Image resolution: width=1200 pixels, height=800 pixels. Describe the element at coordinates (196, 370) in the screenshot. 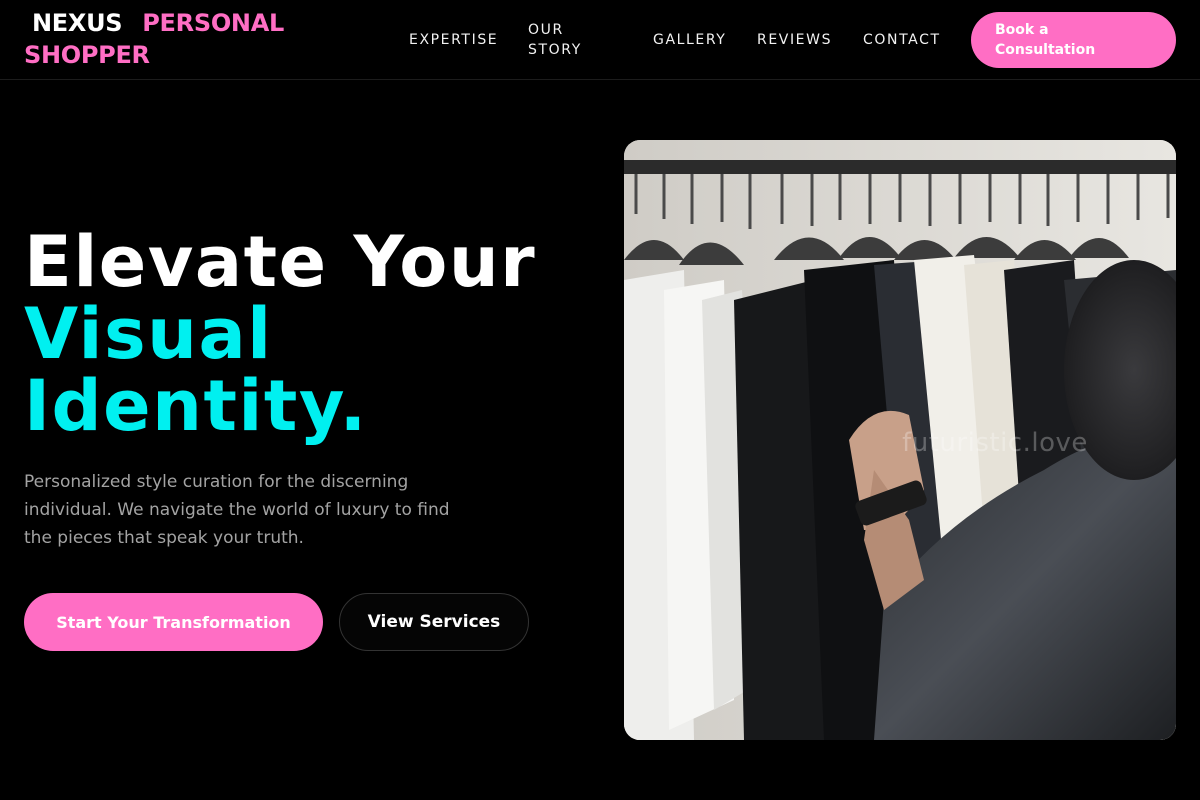

I see `hero-title-line2: Visual Identity.` at that location.